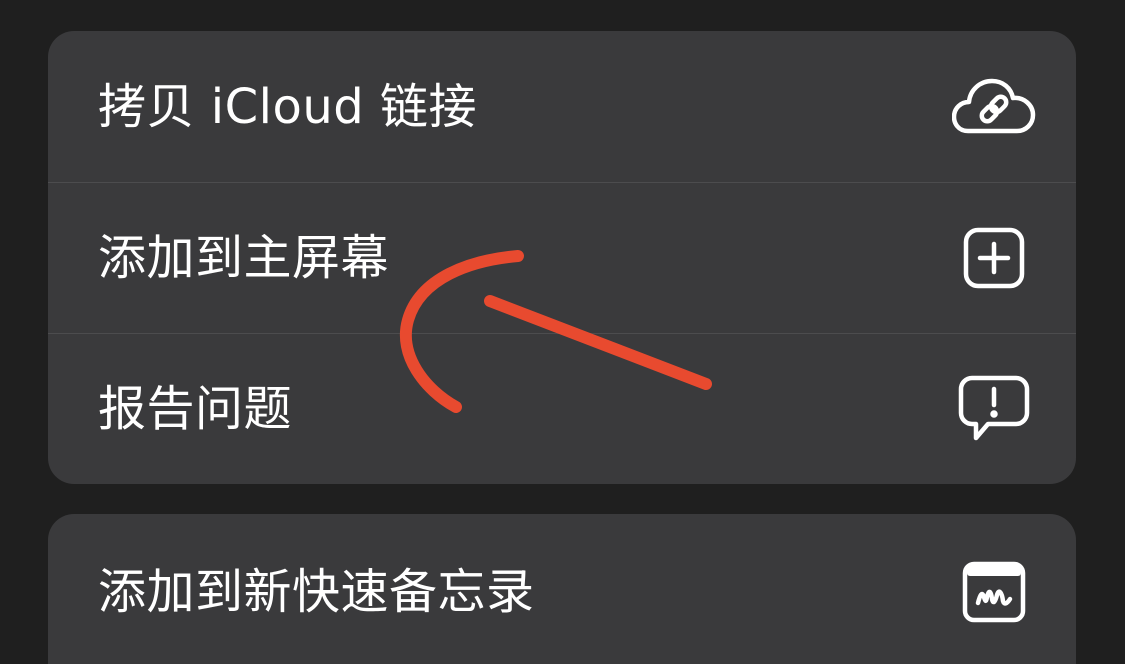  Describe the element at coordinates (994, 107) in the screenshot. I see `icloud-link-icon` at that location.